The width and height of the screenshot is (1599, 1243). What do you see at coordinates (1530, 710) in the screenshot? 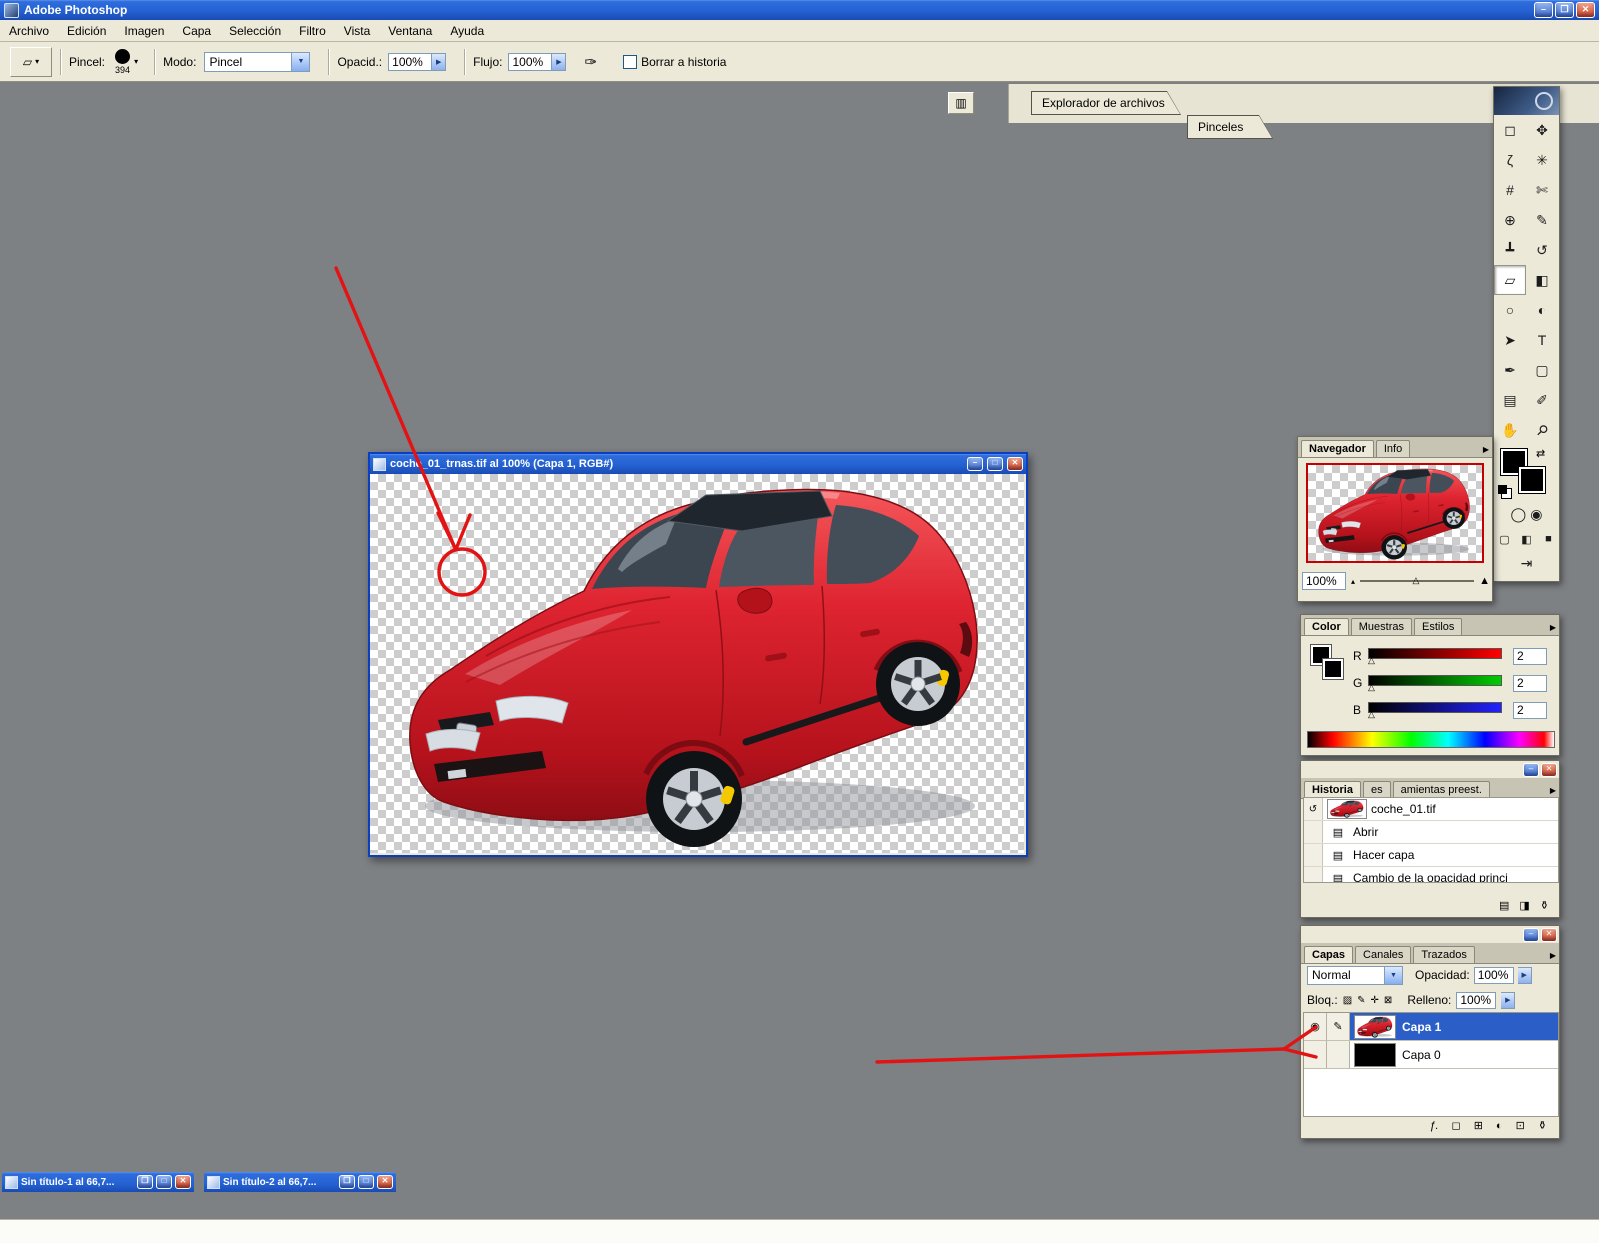
I see `blue-value-input: 2` at bounding box center [1530, 710].